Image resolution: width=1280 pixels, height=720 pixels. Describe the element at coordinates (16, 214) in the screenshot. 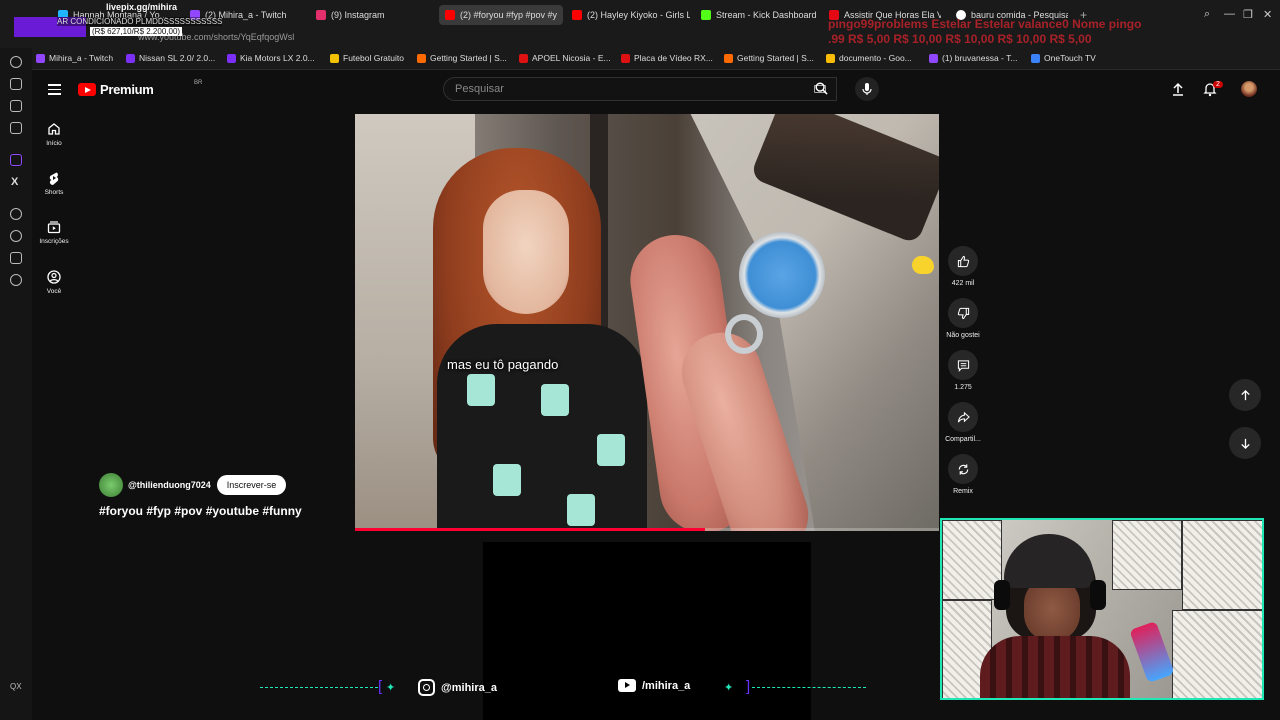

I see `player-icon` at that location.